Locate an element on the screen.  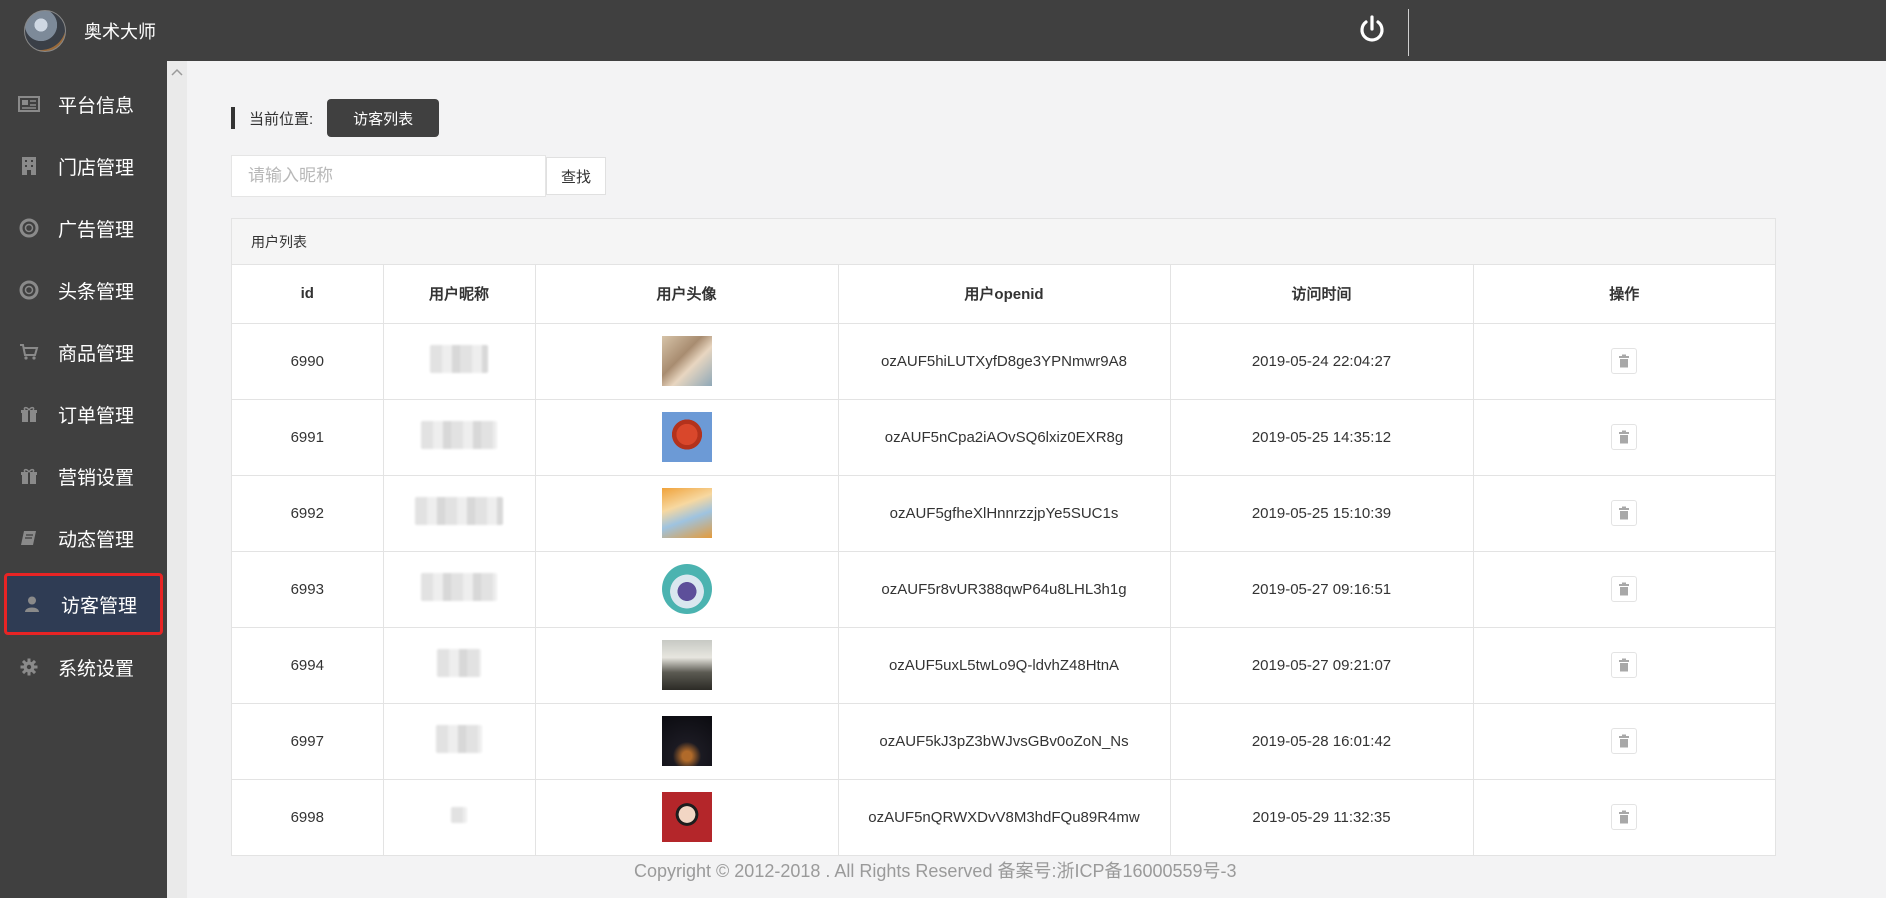
column-header-actions: 操作 is located at coordinates (1624, 294).